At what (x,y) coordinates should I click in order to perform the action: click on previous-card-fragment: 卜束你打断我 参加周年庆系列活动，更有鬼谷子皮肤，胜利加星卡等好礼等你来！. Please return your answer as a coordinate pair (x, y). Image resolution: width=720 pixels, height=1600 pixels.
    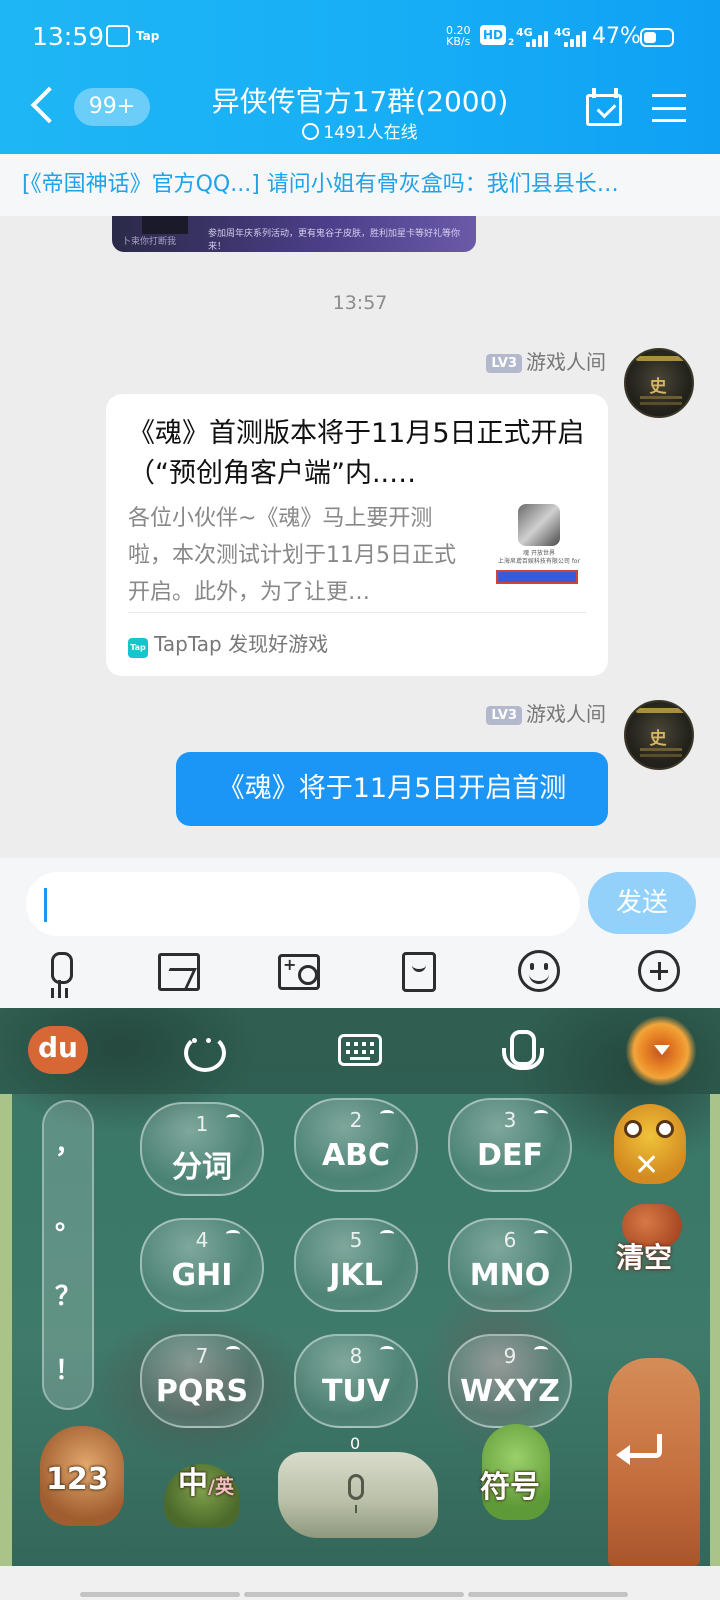
    Looking at the image, I should click on (294, 234).